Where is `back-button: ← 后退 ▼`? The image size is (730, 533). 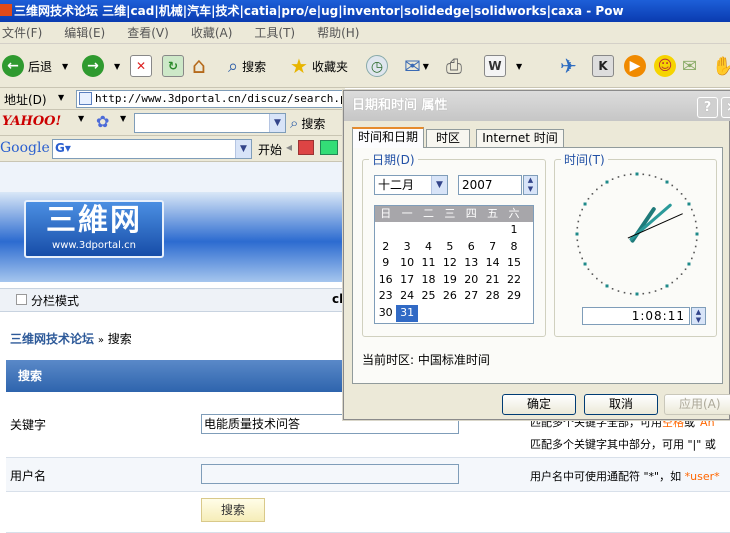 back-button: ← 后退 ▼ is located at coordinates (35, 66).